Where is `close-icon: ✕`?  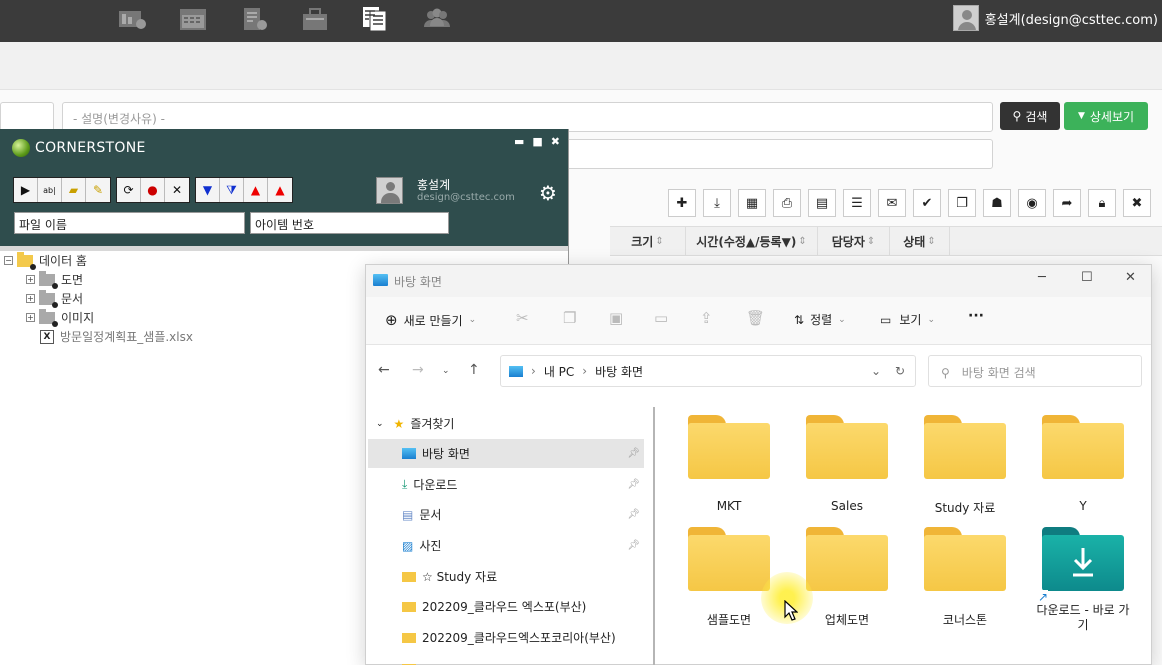
close-icon: ✕ is located at coordinates (1130, 277).